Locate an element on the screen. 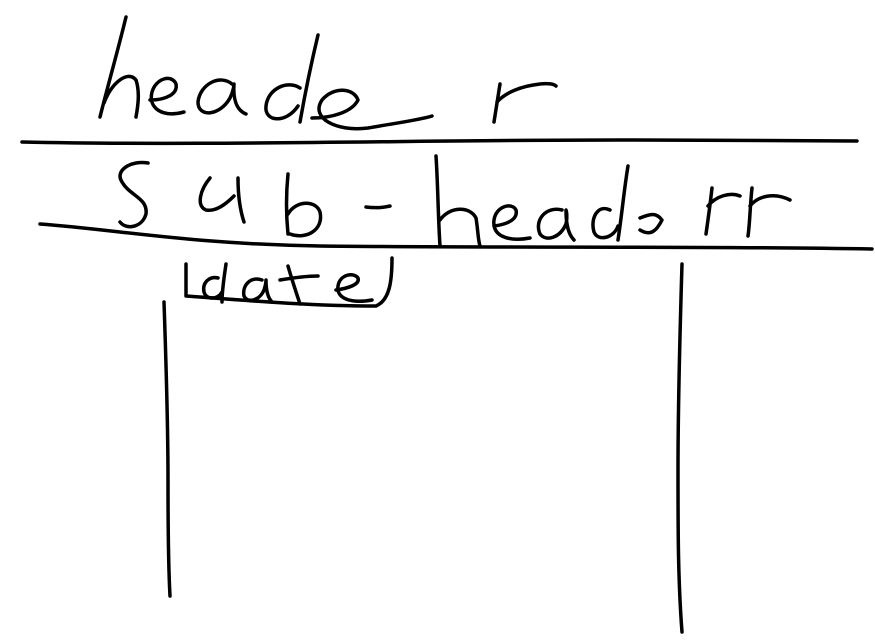 Image resolution: width=875 pixels, height=644 pixels. header-handwriting is located at coordinates (328, 73).